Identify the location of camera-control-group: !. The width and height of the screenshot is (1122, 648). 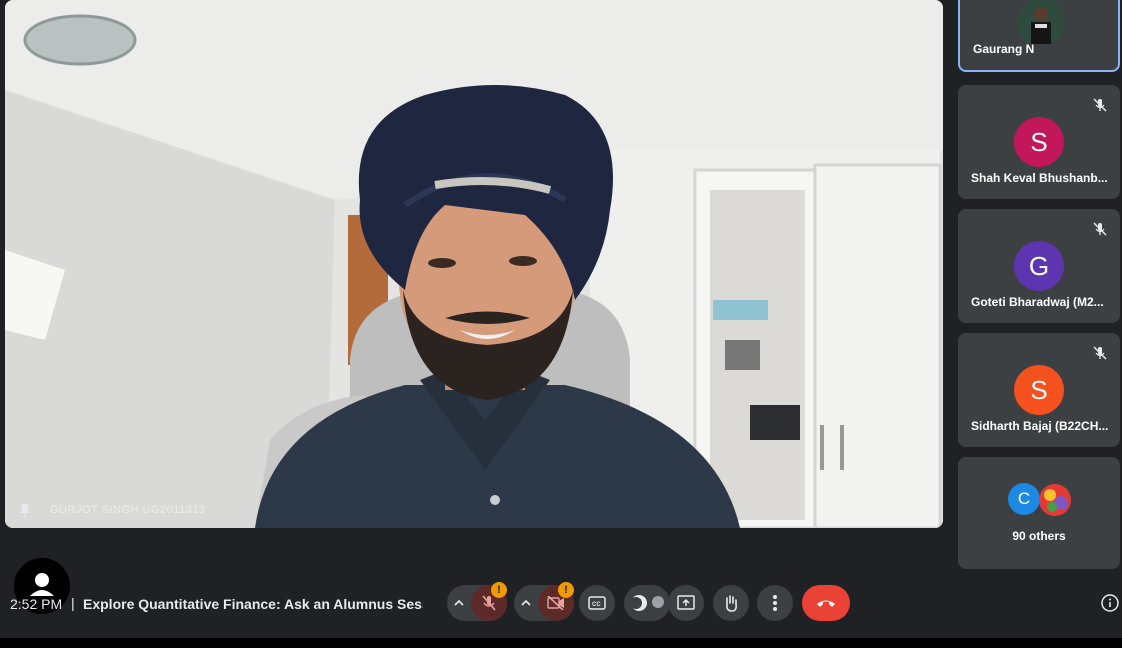
(544, 601).